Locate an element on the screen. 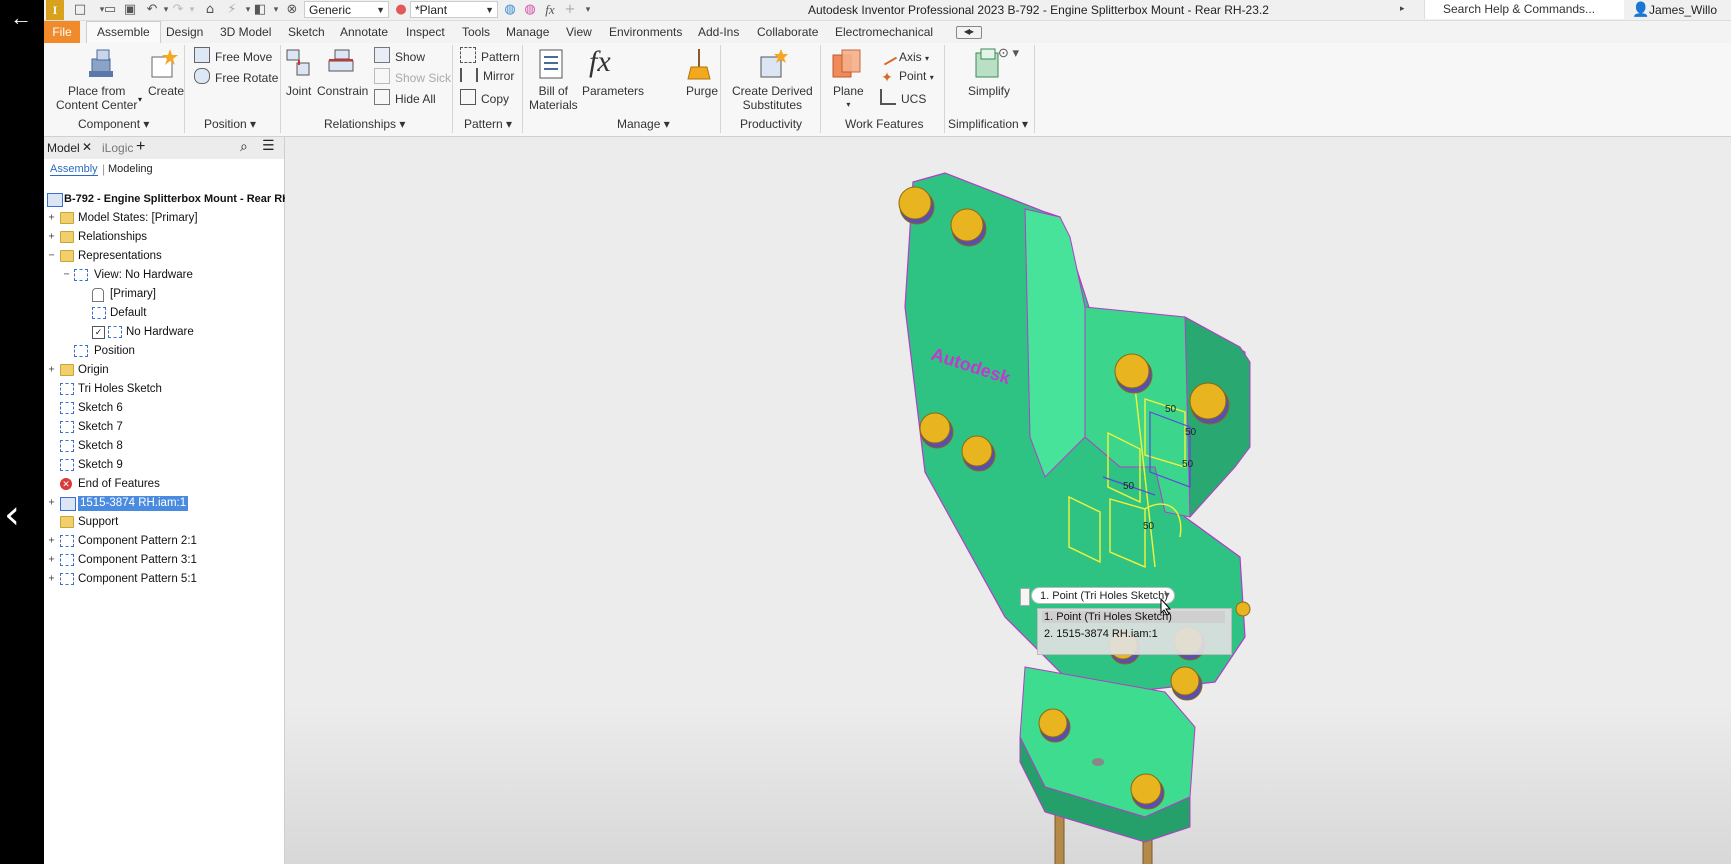 This screenshot has width=1731, height=864. place-from-content-center-button: Place from Content Center is located at coordinates (96, 98).